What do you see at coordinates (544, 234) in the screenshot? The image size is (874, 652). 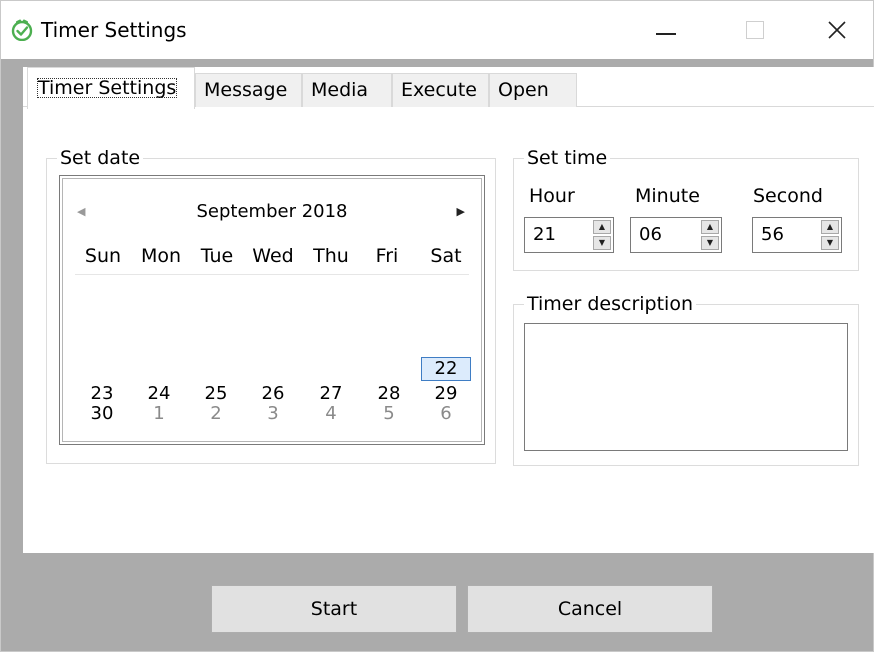 I see `hour-value: 21` at bounding box center [544, 234].